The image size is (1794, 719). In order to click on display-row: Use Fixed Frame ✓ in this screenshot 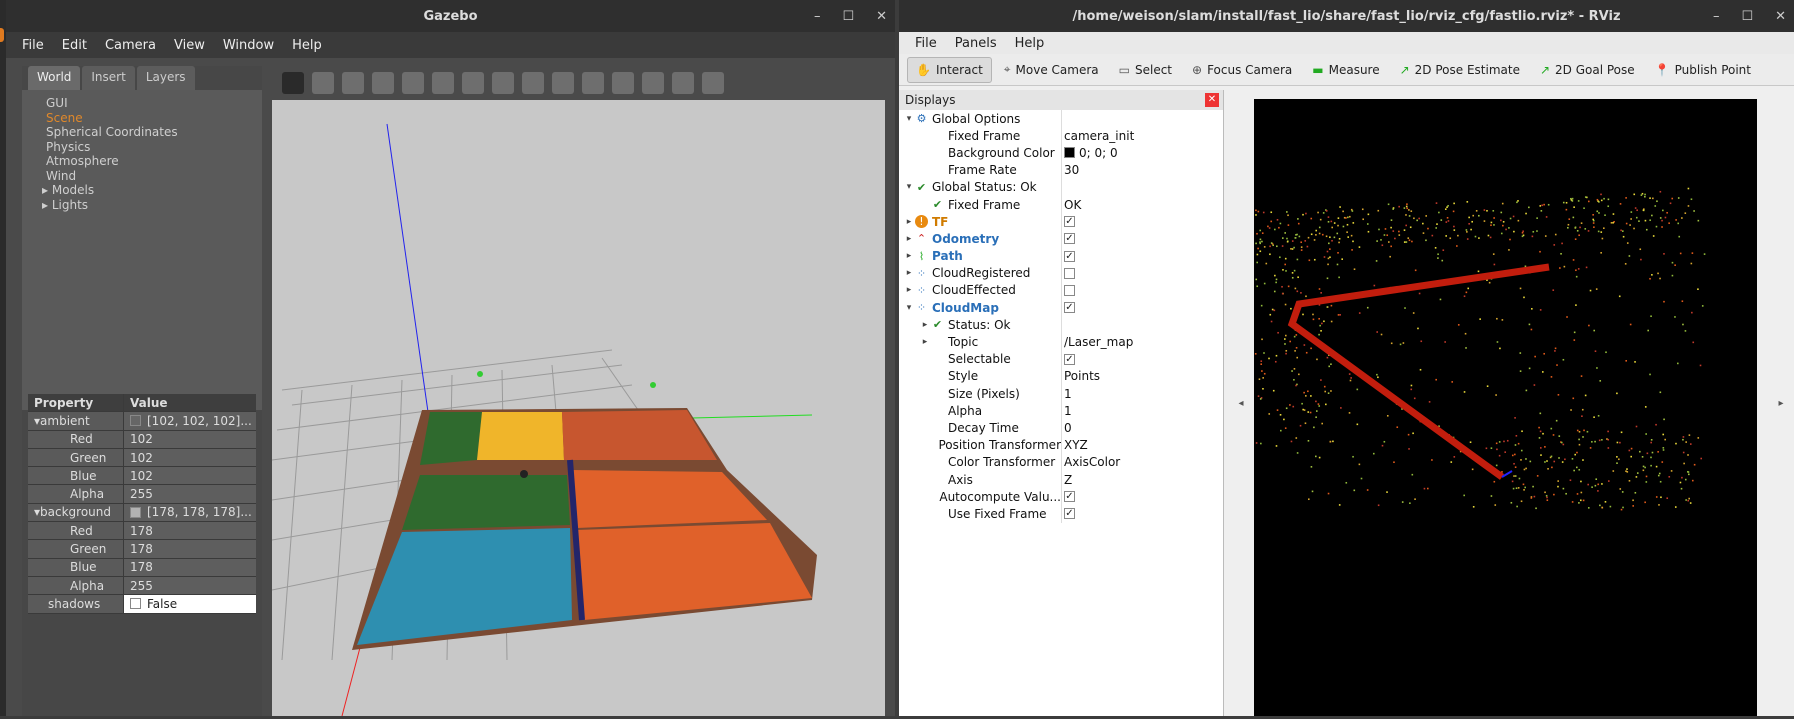, I will do `click(1061, 514)`.